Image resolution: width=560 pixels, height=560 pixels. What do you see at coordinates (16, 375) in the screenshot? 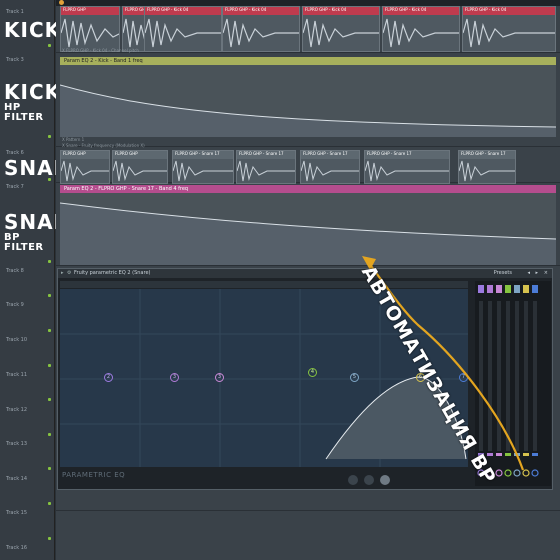
I see `track-label: Track 11` at bounding box center [16, 375].